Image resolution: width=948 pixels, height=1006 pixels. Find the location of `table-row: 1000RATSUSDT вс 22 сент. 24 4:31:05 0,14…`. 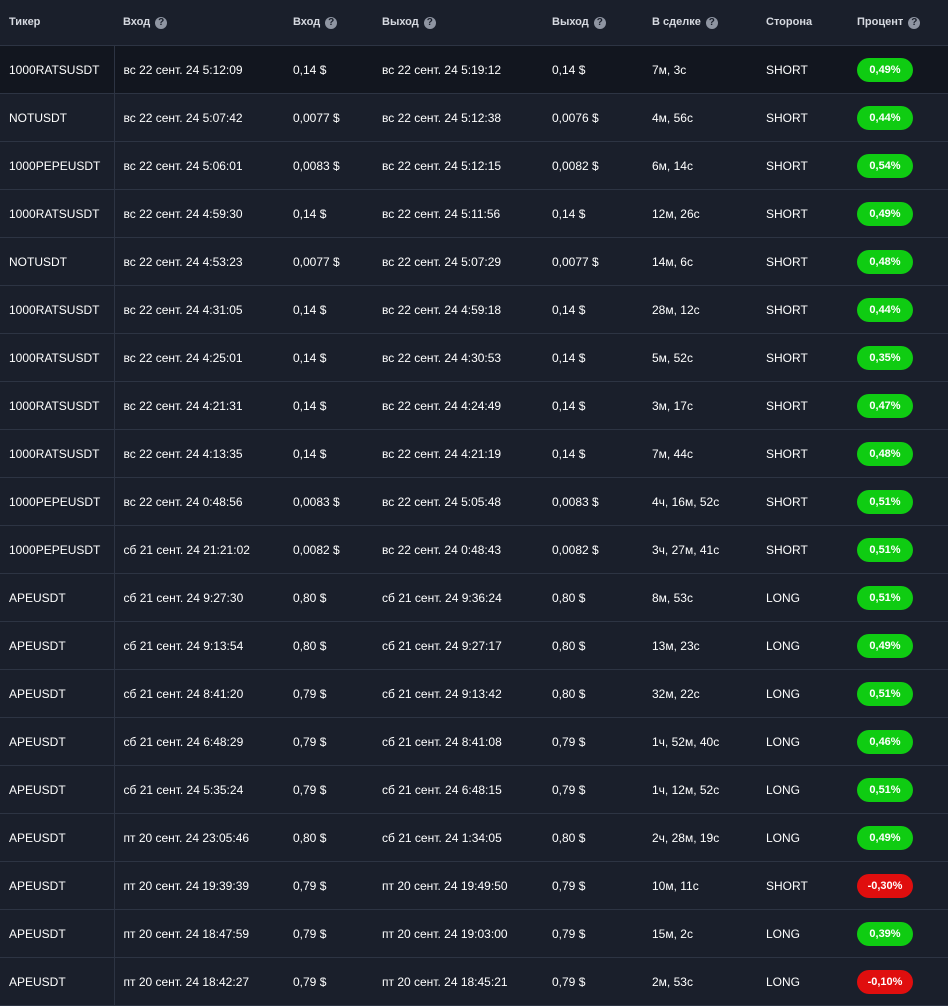

table-row: 1000RATSUSDT вс 22 сент. 24 4:31:05 0,14… is located at coordinates (474, 309).